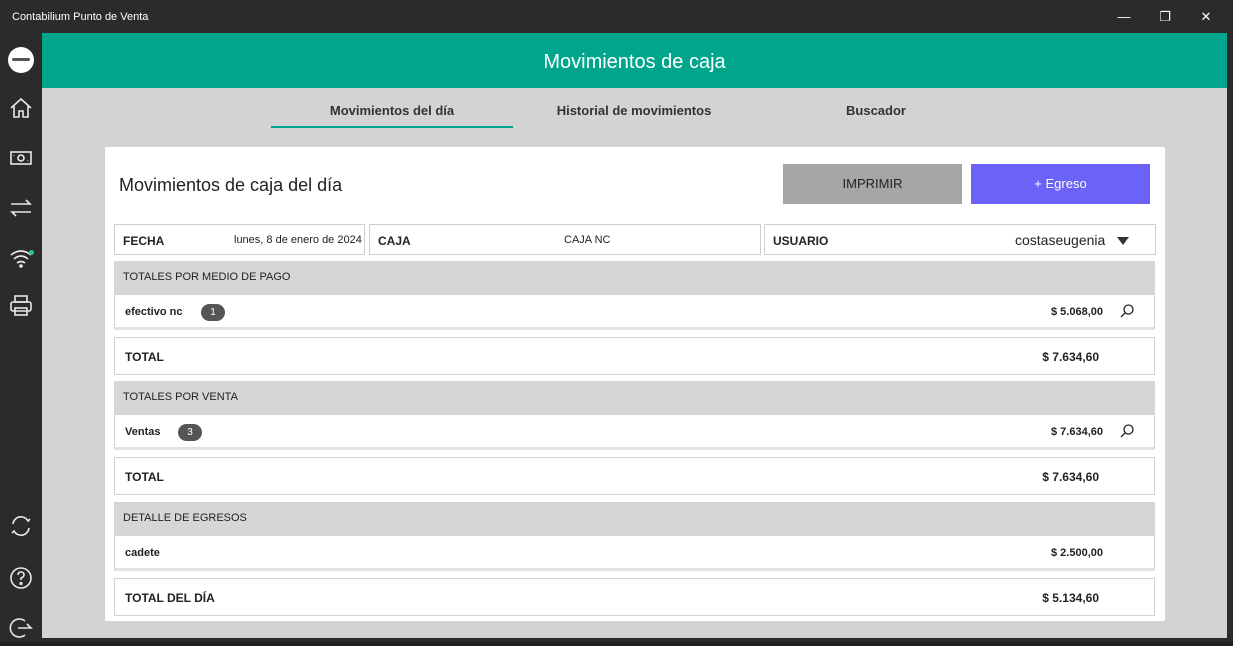 The height and width of the screenshot is (646, 1233). I want to click on payment-method-amount: $ 5.068,00, so click(1077, 312).